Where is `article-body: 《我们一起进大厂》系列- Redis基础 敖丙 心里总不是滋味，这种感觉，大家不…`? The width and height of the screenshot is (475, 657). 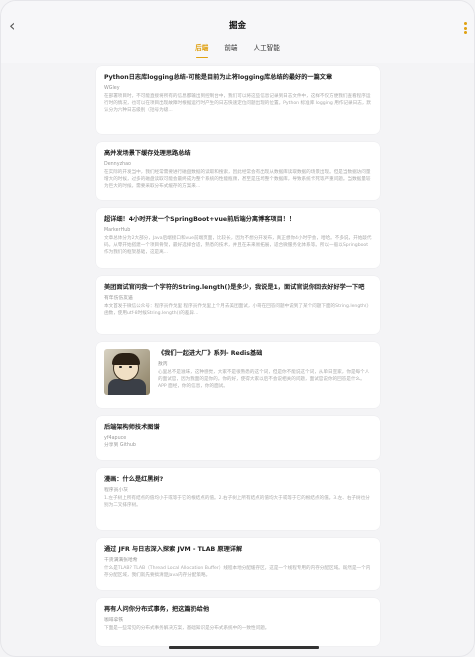 article-body: 《我们一起进大厂》系列- Redis基础 敖丙 心里总不是滋味，这种感觉，大家不… is located at coordinates (265, 375).